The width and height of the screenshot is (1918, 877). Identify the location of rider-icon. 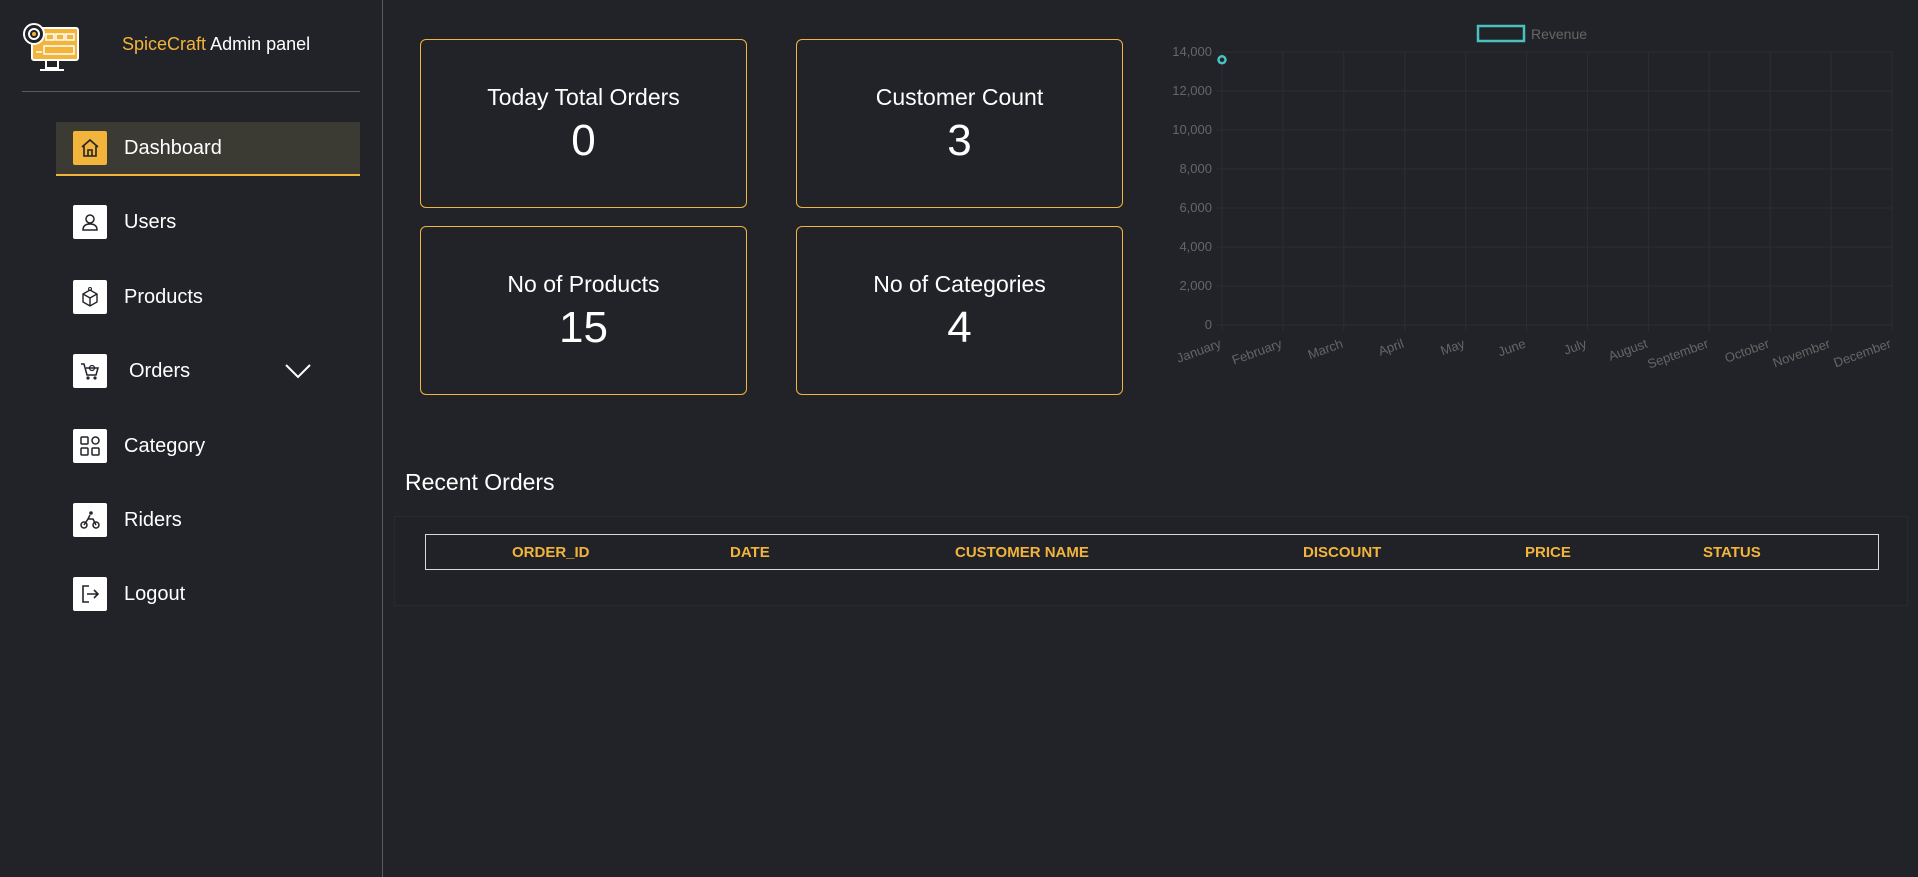
(90, 520).